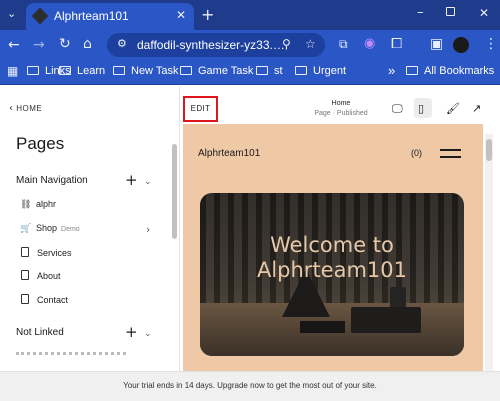 Image resolution: width=500 pixels, height=401 pixels. I want to click on sidebar-item-about: About, so click(40, 275).